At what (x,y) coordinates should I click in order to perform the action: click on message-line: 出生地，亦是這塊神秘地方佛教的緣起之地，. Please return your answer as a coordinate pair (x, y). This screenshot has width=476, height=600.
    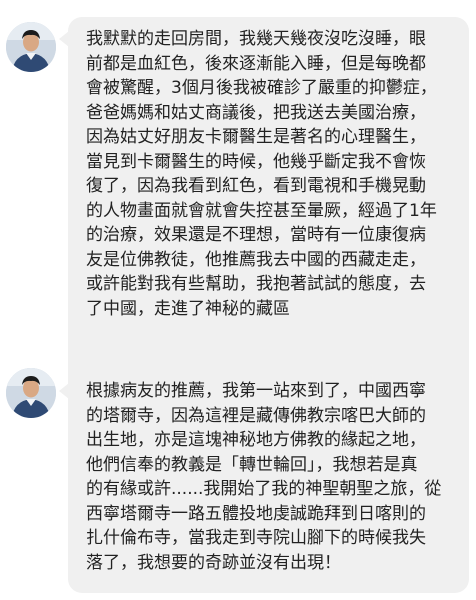
    Looking at the image, I should click on (256, 440).